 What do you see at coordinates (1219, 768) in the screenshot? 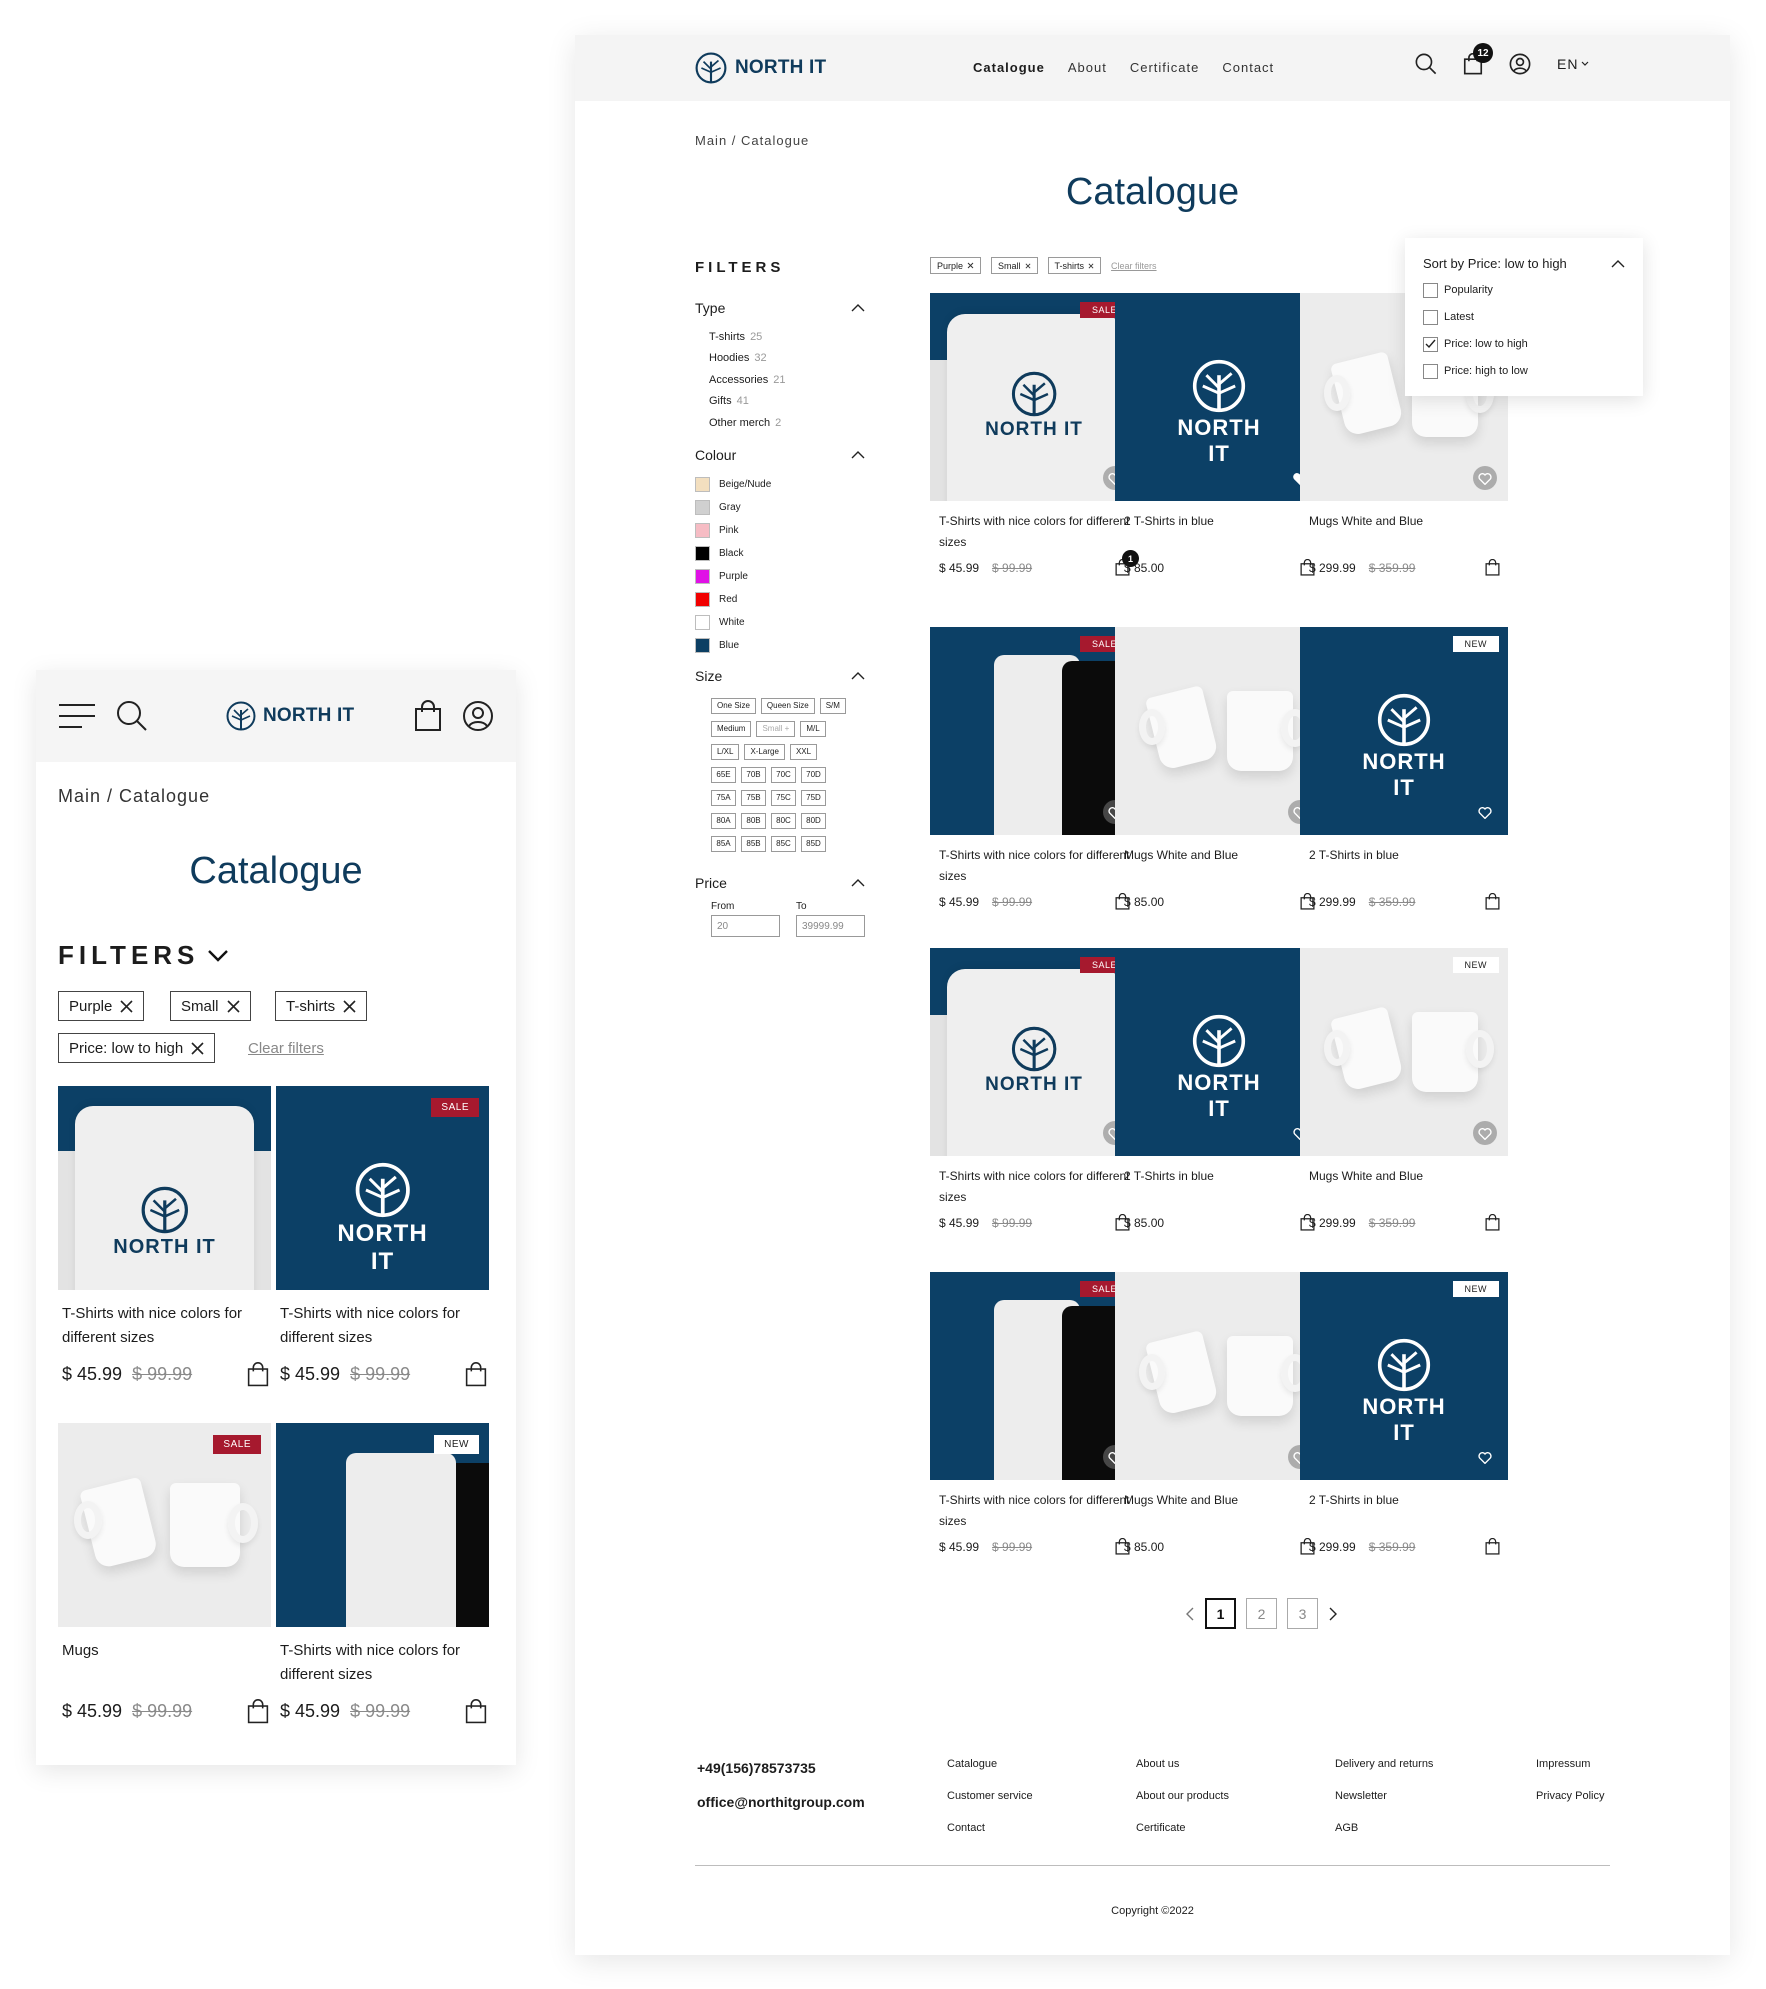
I see `product-card: Mugs White and Blue $ 85.00` at bounding box center [1219, 768].